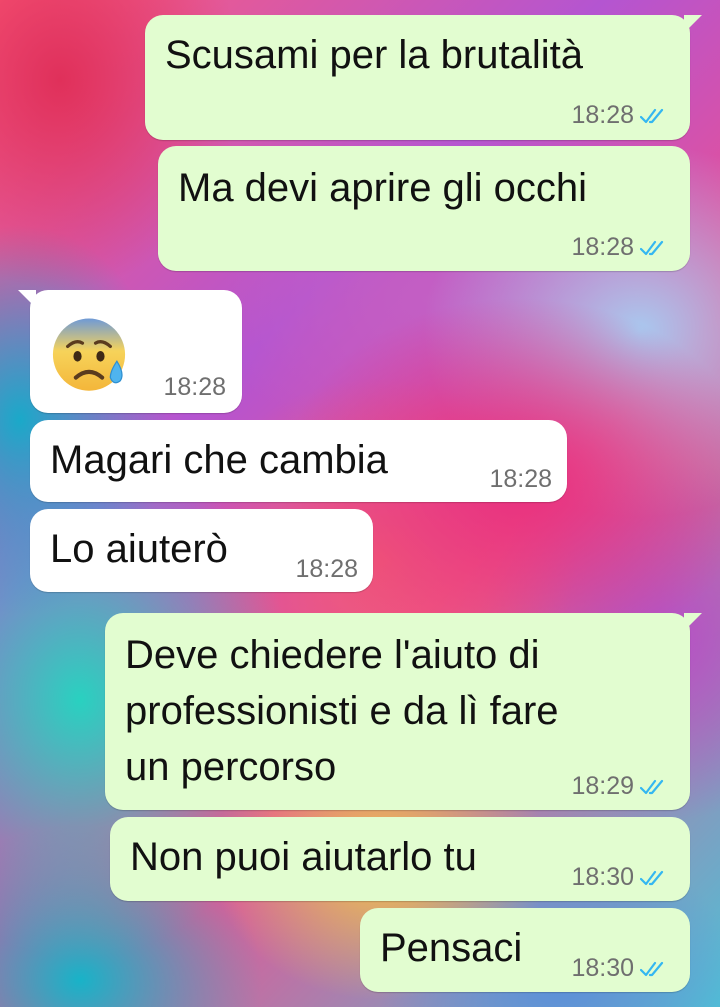 The width and height of the screenshot is (720, 1007). I want to click on message-text: Scusami per la brutalità, so click(374, 55).